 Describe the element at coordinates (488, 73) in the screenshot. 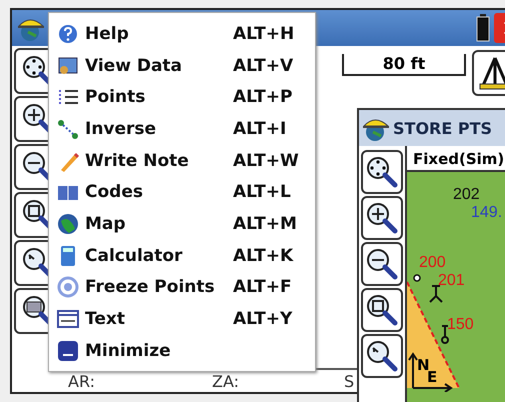

I see `tripod-button` at that location.